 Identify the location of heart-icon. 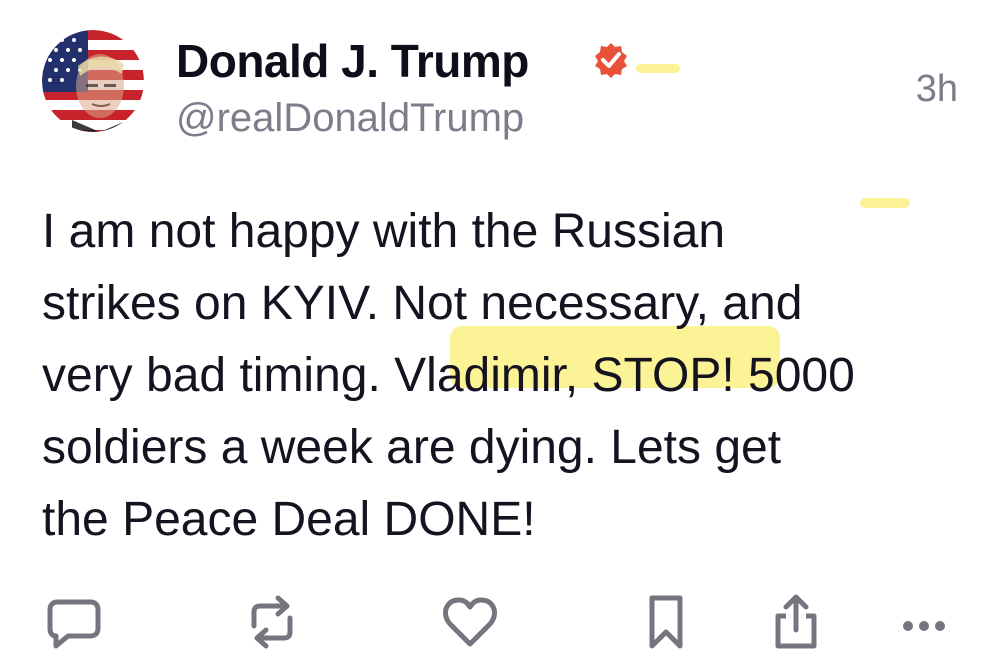
(470, 622).